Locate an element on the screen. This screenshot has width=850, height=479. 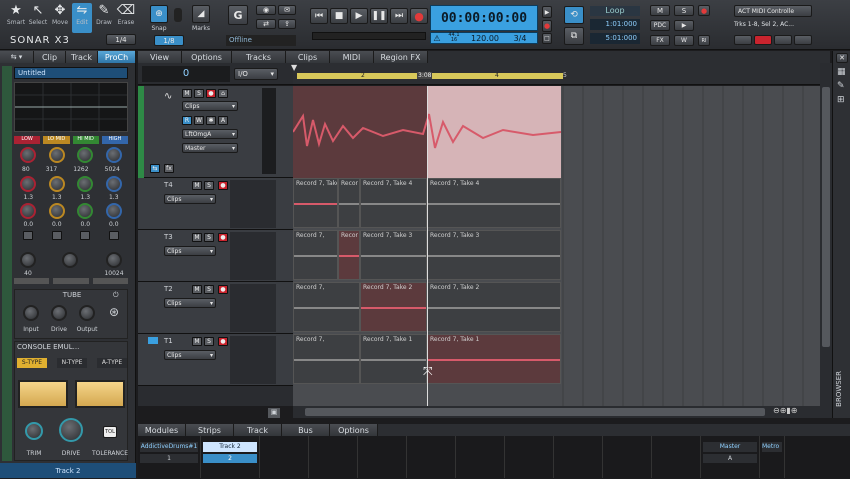
pdc-button: PDC is located at coordinates (660, 25).